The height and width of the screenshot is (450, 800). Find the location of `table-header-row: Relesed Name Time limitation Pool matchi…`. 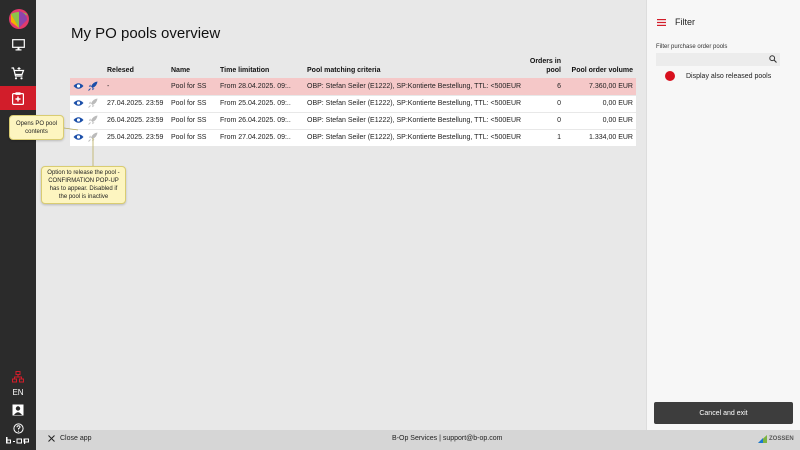

table-header-row: Relesed Name Time limitation Pool matchi… is located at coordinates (353, 67).